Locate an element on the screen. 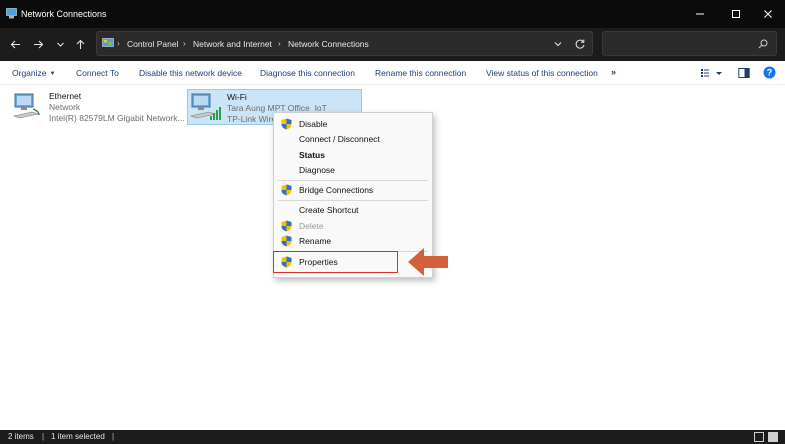 Image resolution: width=785 pixels, height=444 pixels. search-input is located at coordinates (681, 44).